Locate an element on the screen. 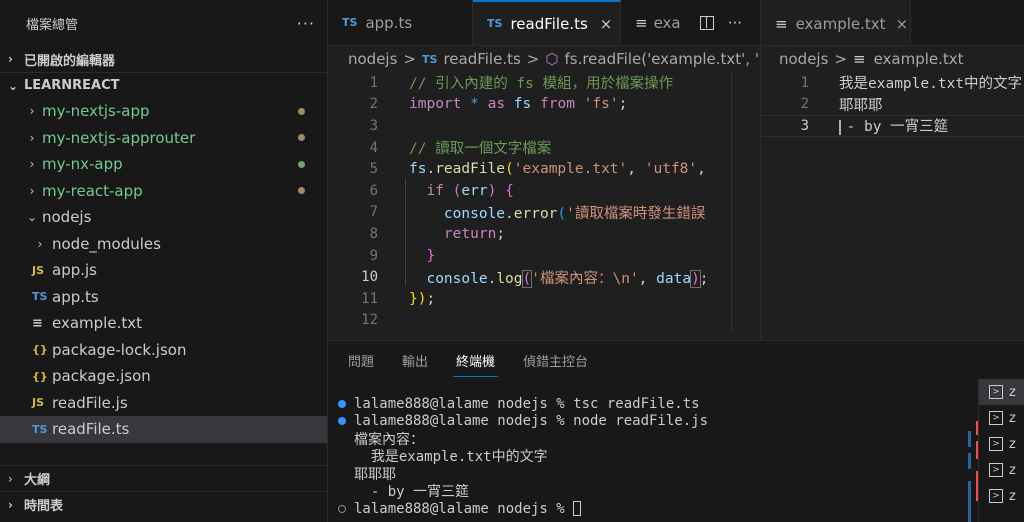  tree-item-label: example.txt is located at coordinates (97, 323).